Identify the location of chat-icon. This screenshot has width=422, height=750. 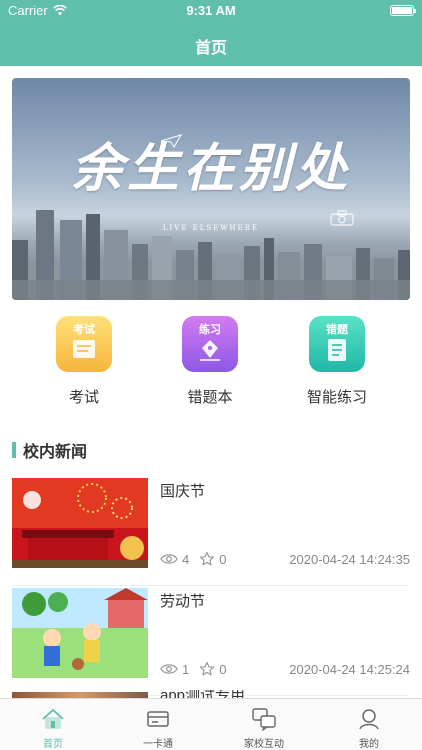
(264, 719).